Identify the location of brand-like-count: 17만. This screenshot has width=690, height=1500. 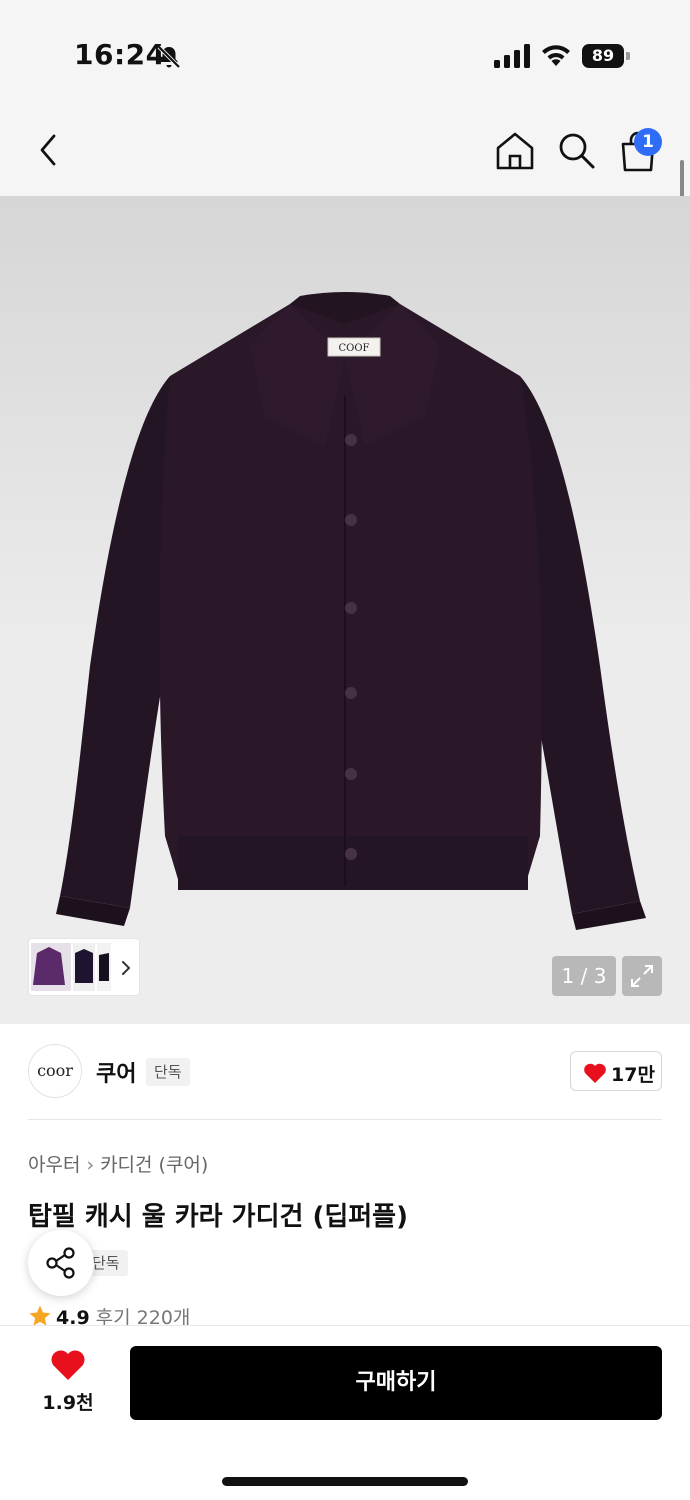
(633, 1075).